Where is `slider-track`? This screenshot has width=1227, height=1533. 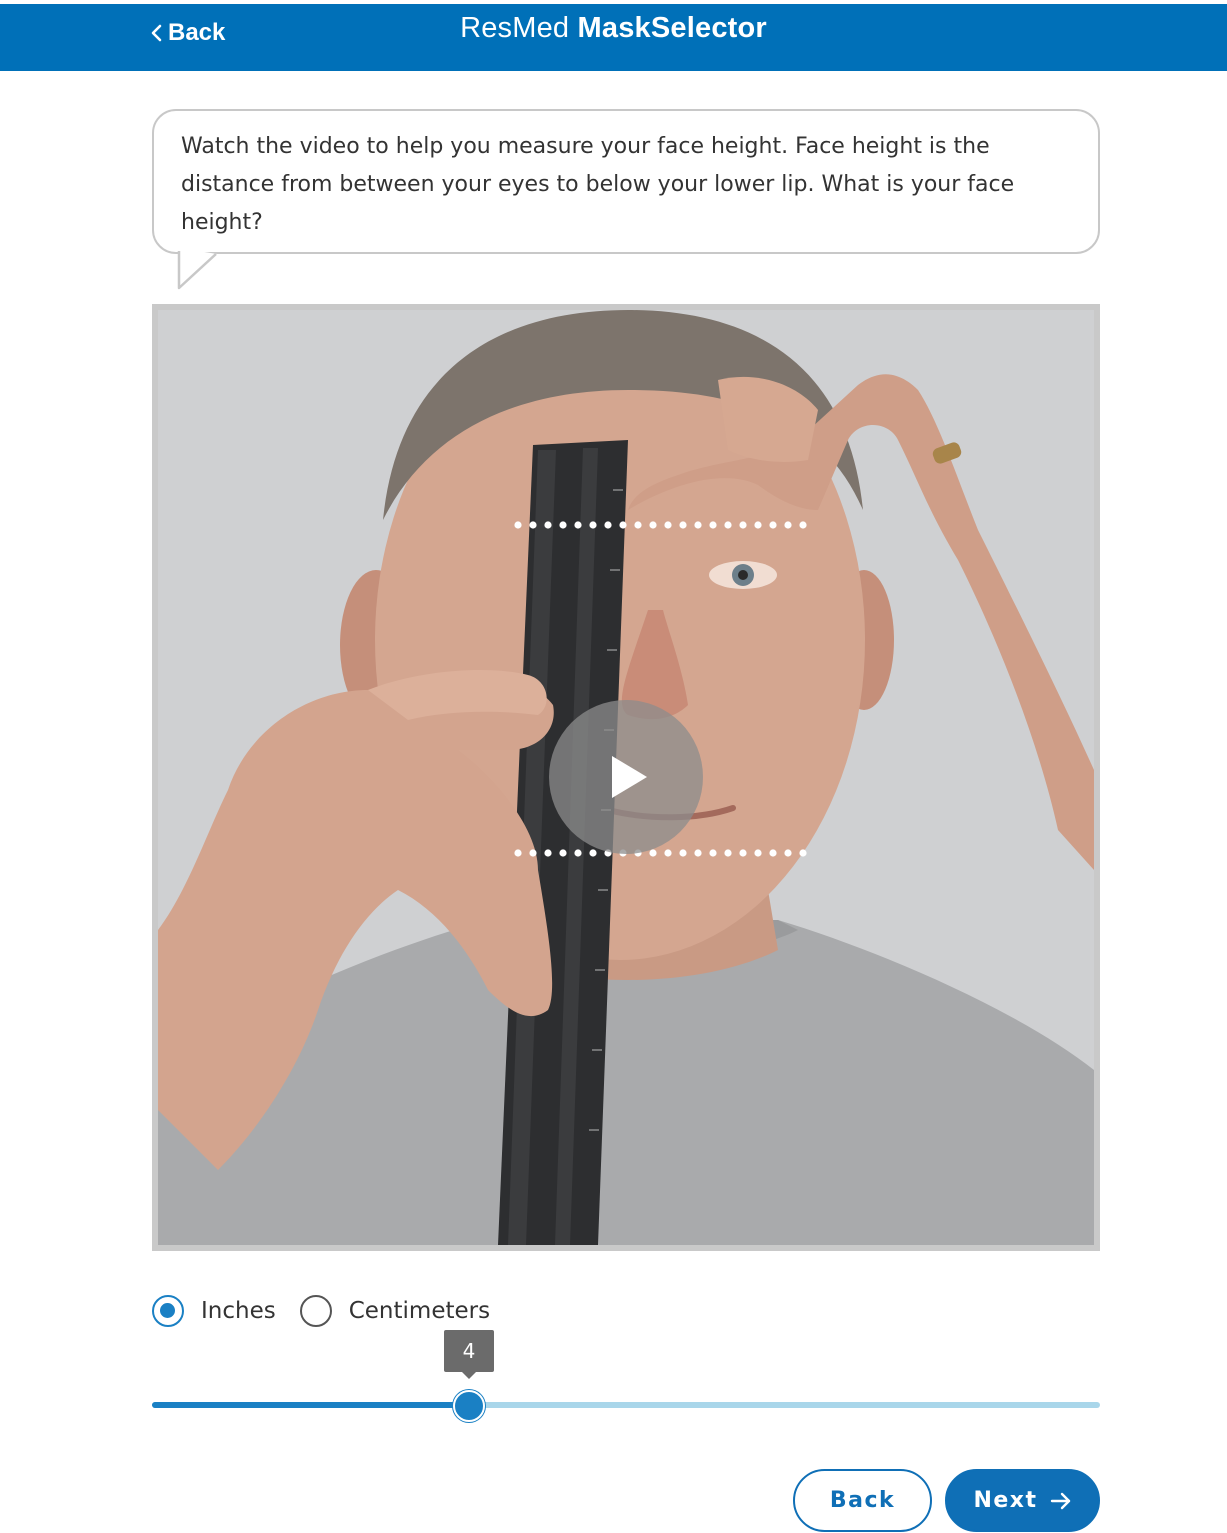
slider-track is located at coordinates (626, 1405).